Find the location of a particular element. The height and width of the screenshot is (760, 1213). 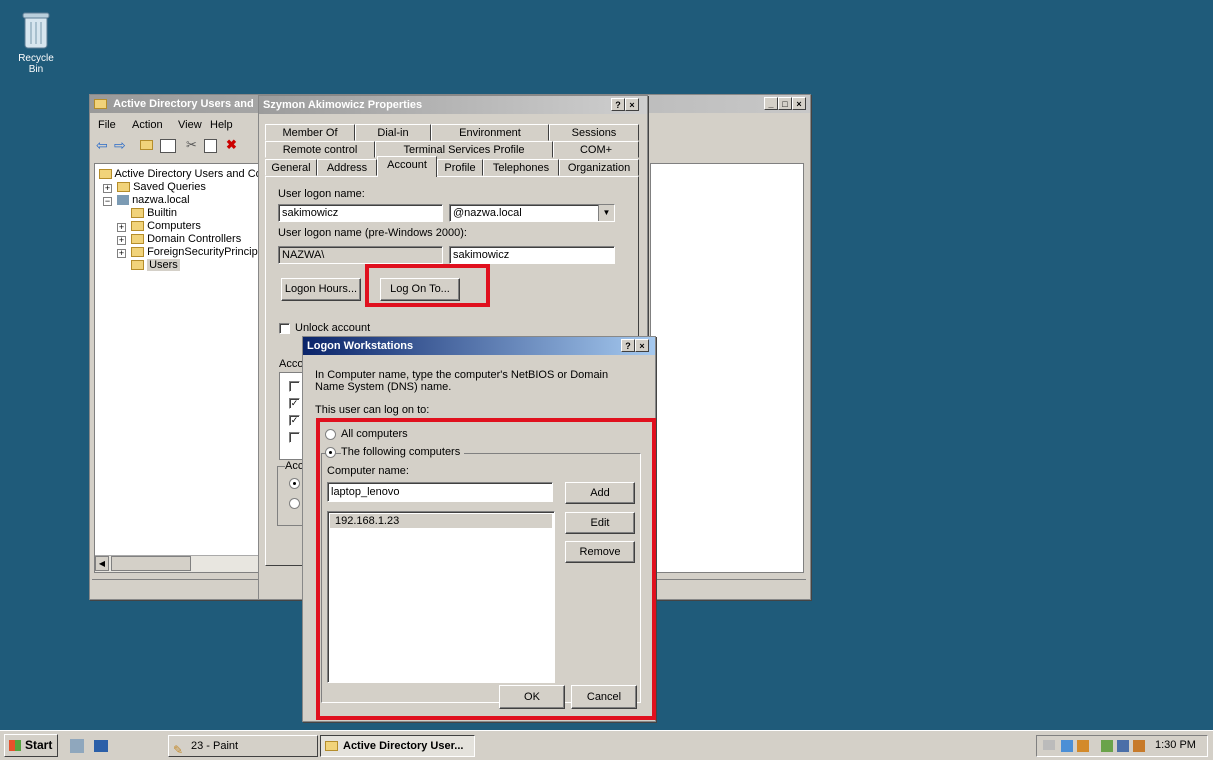

logon-name-label: User logon name: is located at coordinates (321, 194).